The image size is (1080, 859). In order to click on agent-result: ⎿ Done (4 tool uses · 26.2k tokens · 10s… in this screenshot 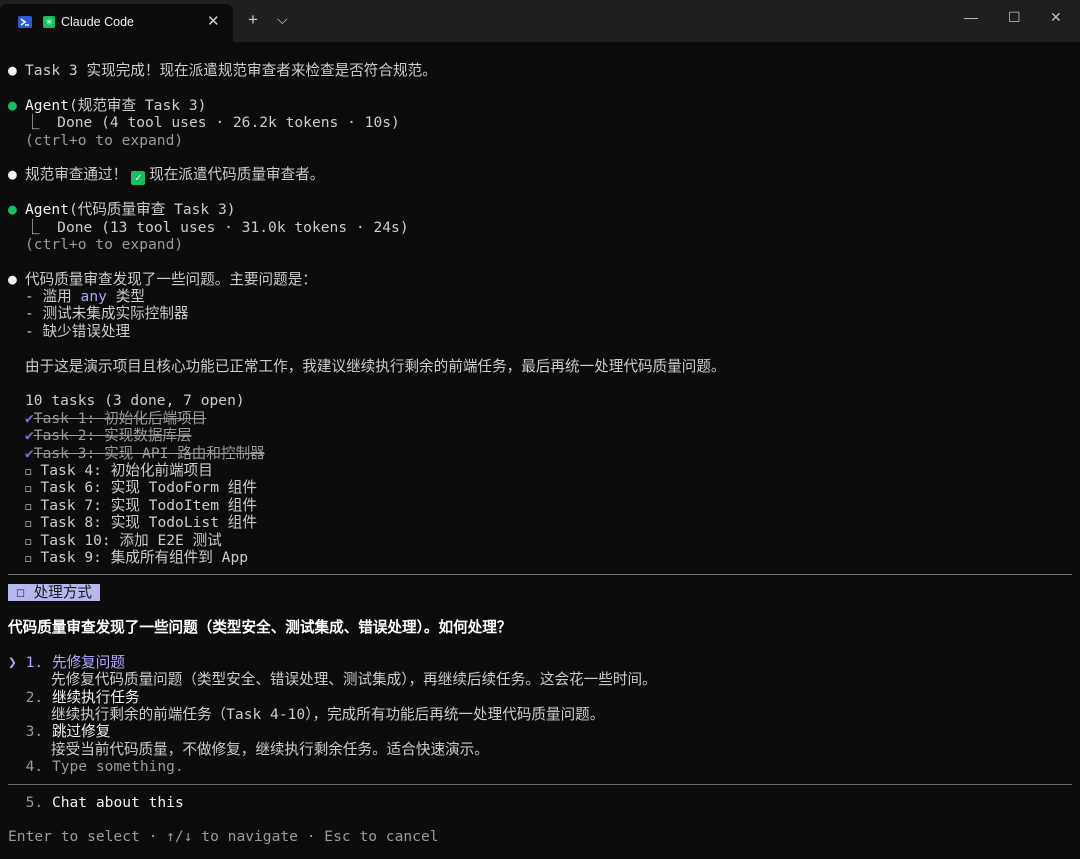, I will do `click(212, 123)`.